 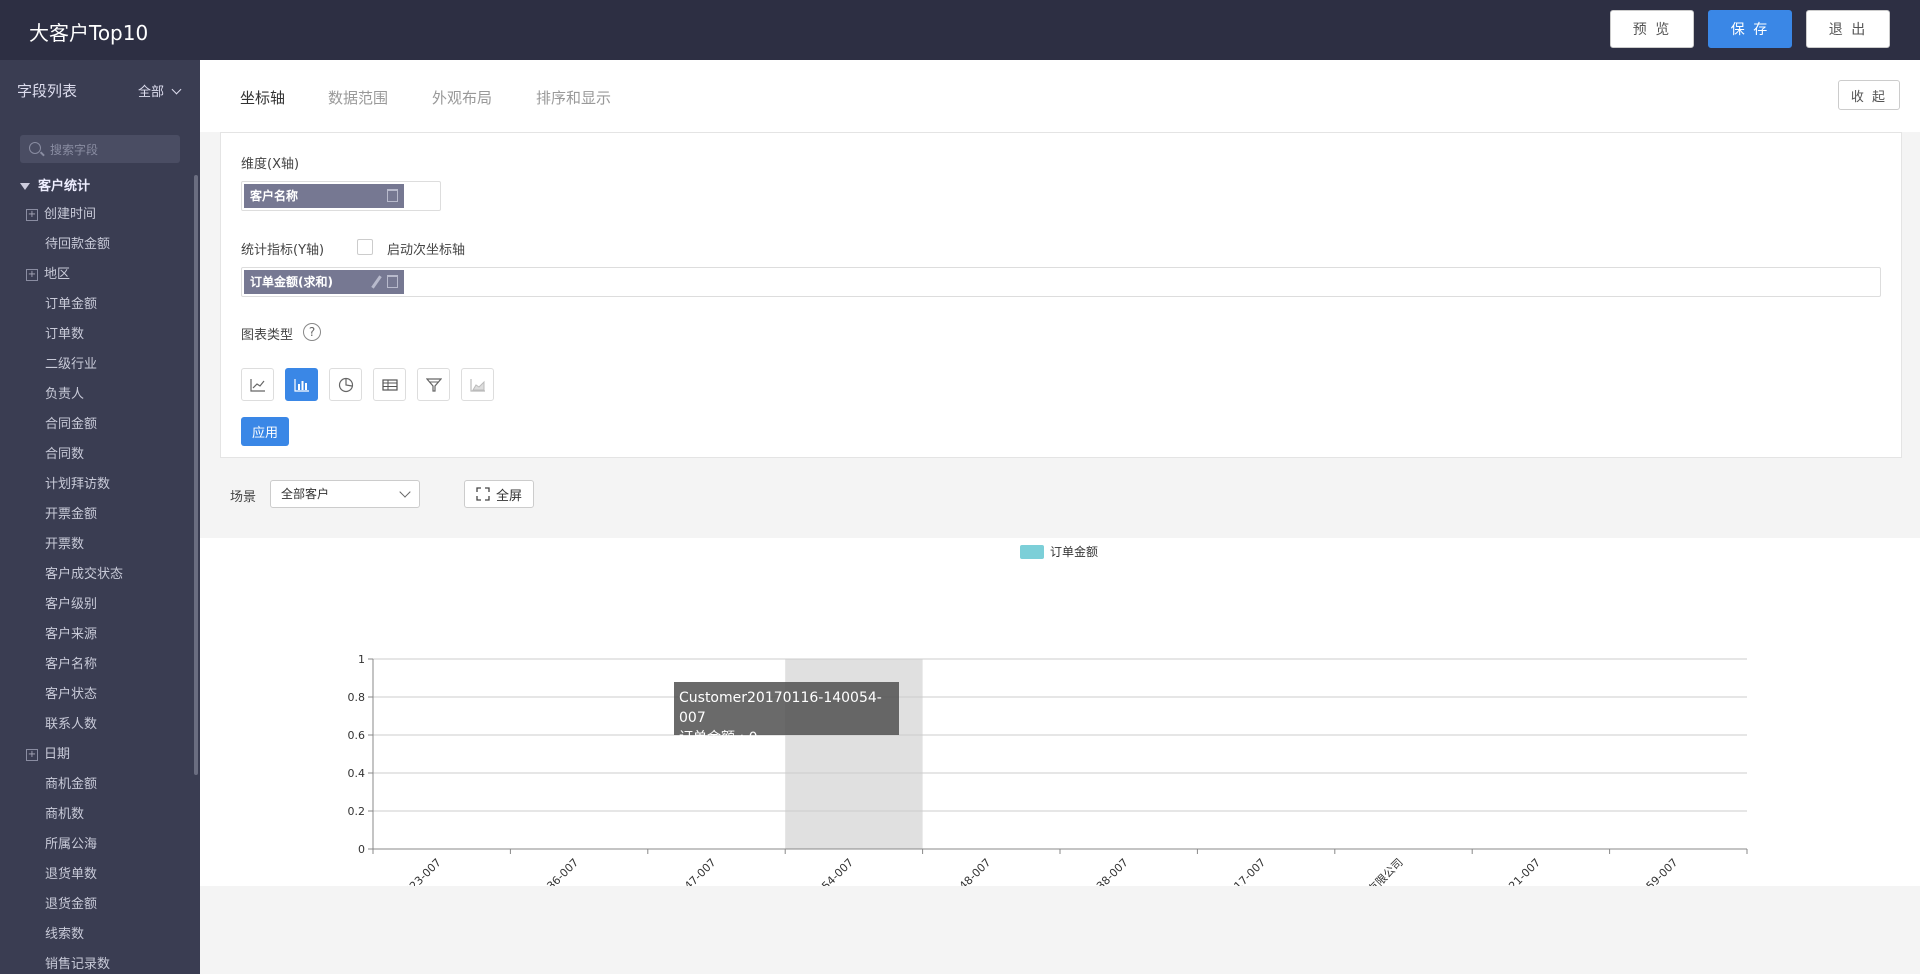 I want to click on sidebar-item: 订单数, so click(x=95, y=335).